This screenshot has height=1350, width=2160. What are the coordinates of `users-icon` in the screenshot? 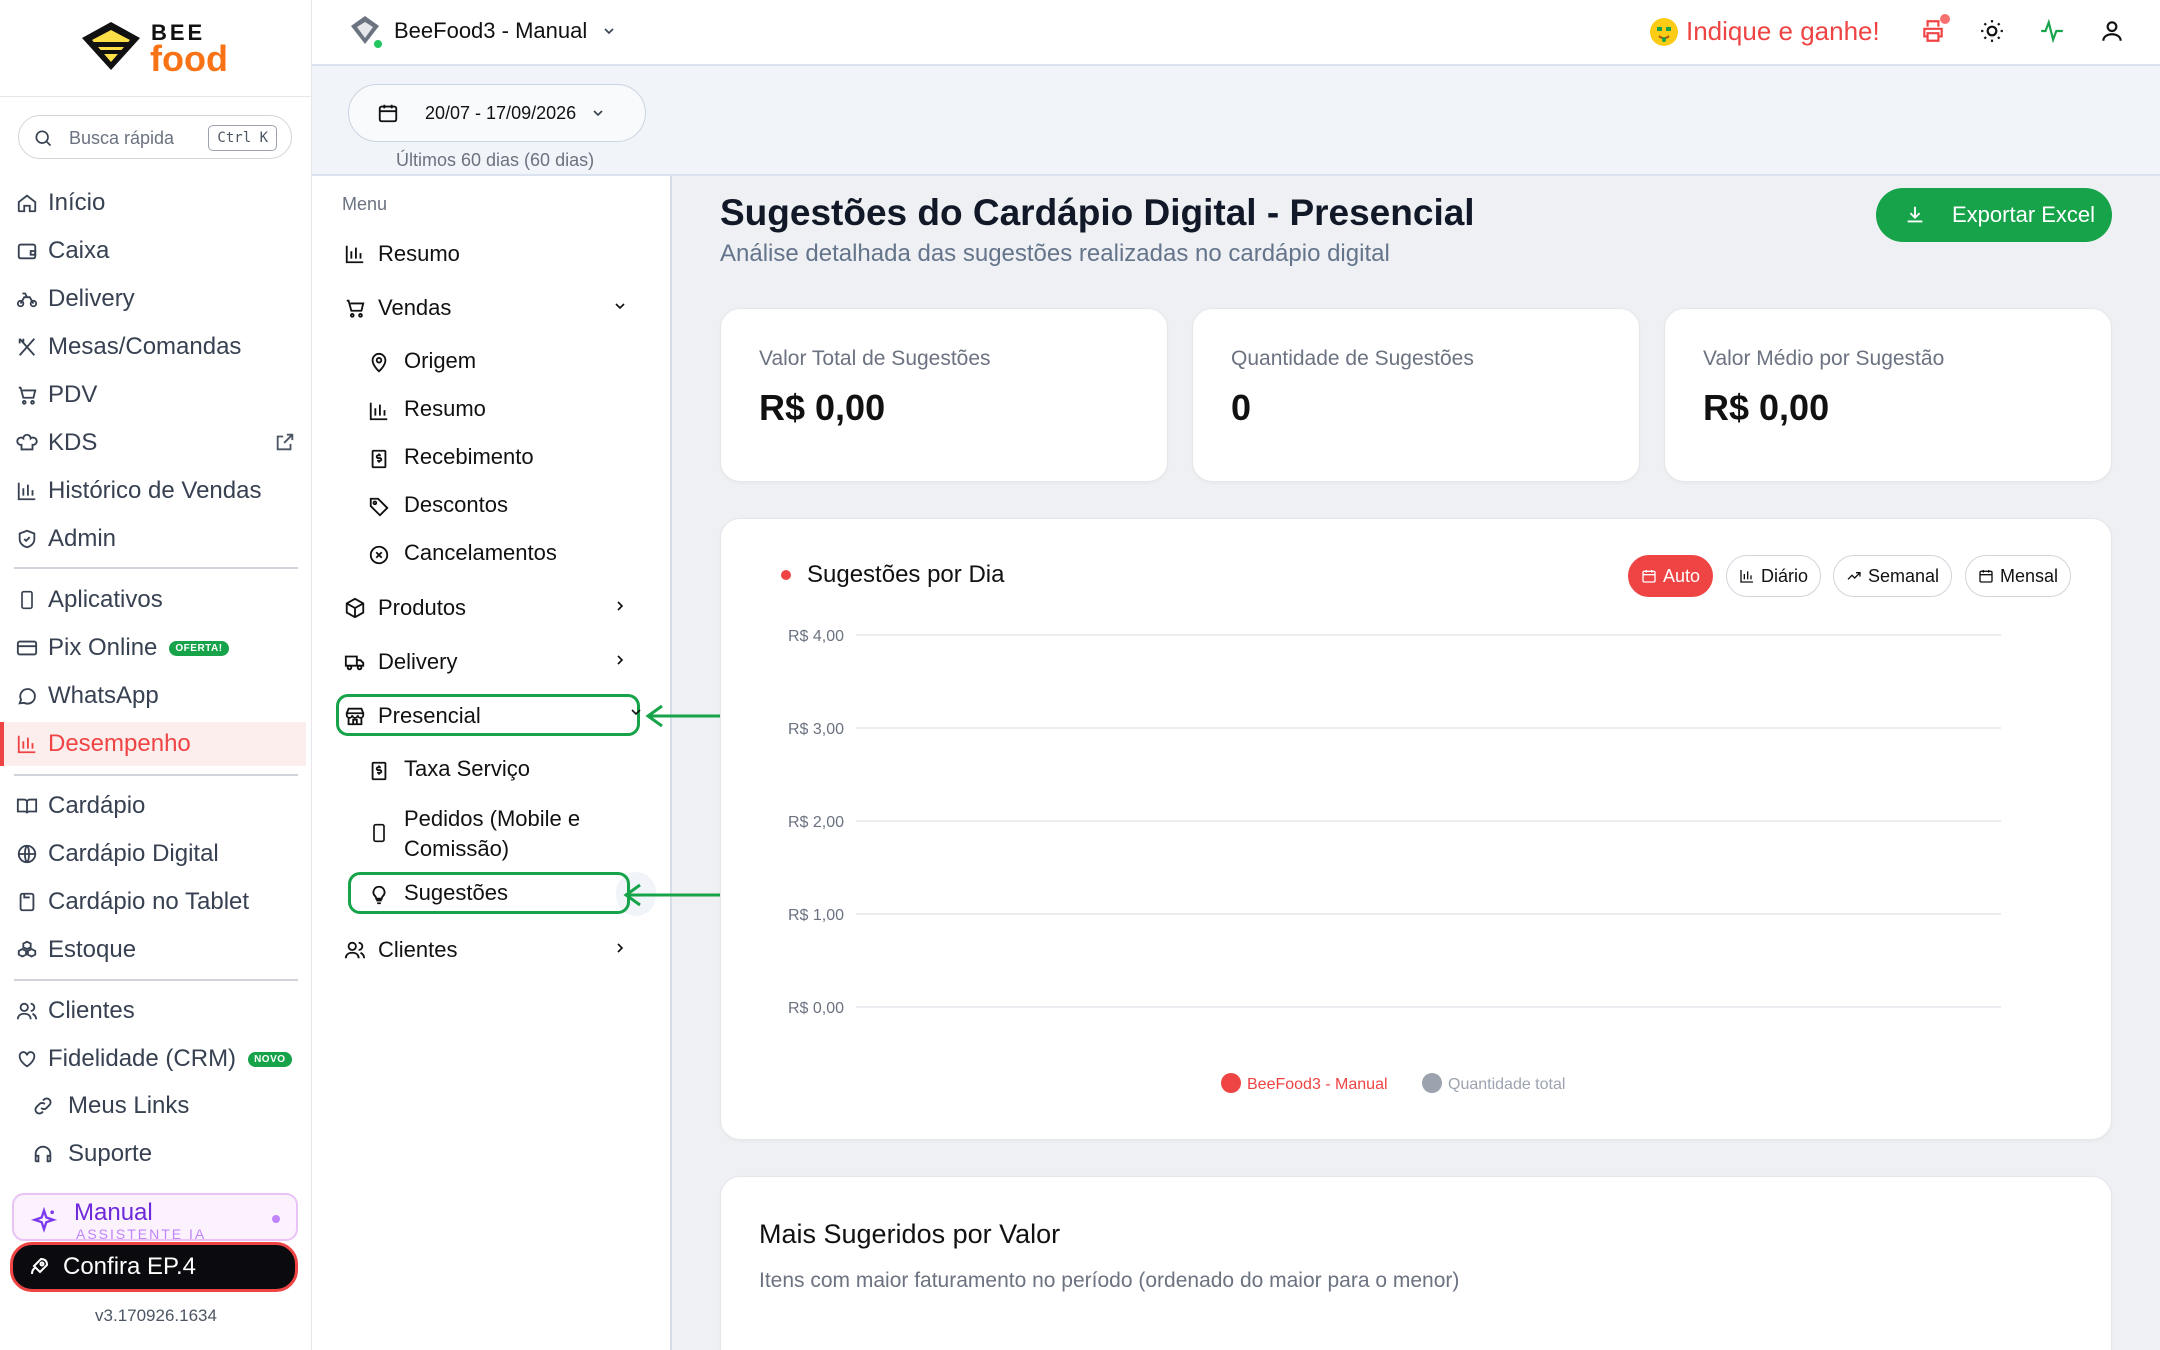 It's located at (355, 950).